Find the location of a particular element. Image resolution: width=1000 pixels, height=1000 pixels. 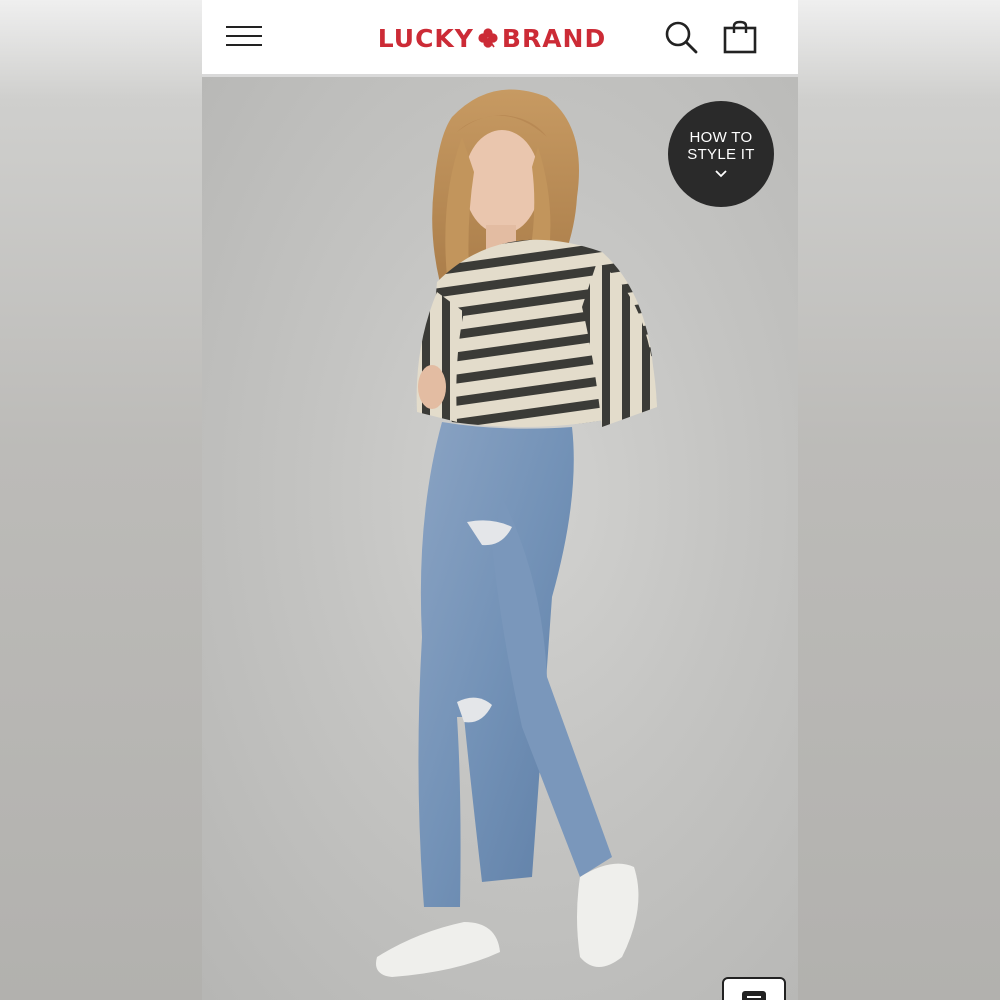

shopping-bag-icon is located at coordinates (740, 37).